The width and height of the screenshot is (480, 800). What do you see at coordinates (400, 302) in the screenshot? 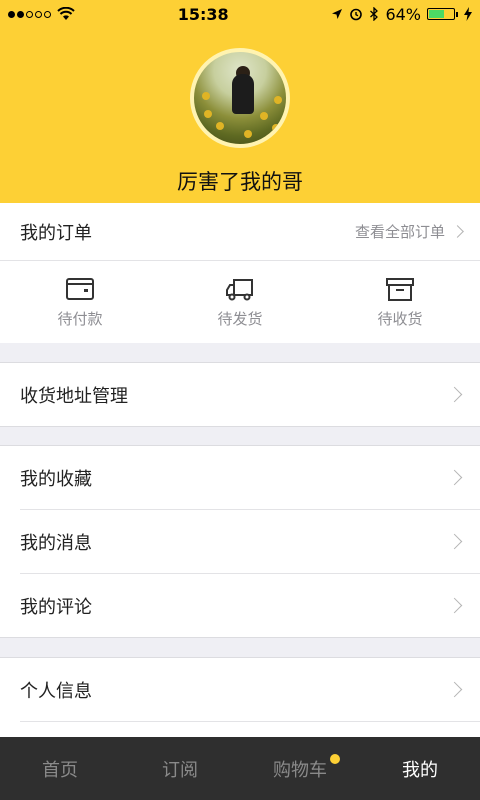
I see `order-pending-receipt: 待收货` at bounding box center [400, 302].